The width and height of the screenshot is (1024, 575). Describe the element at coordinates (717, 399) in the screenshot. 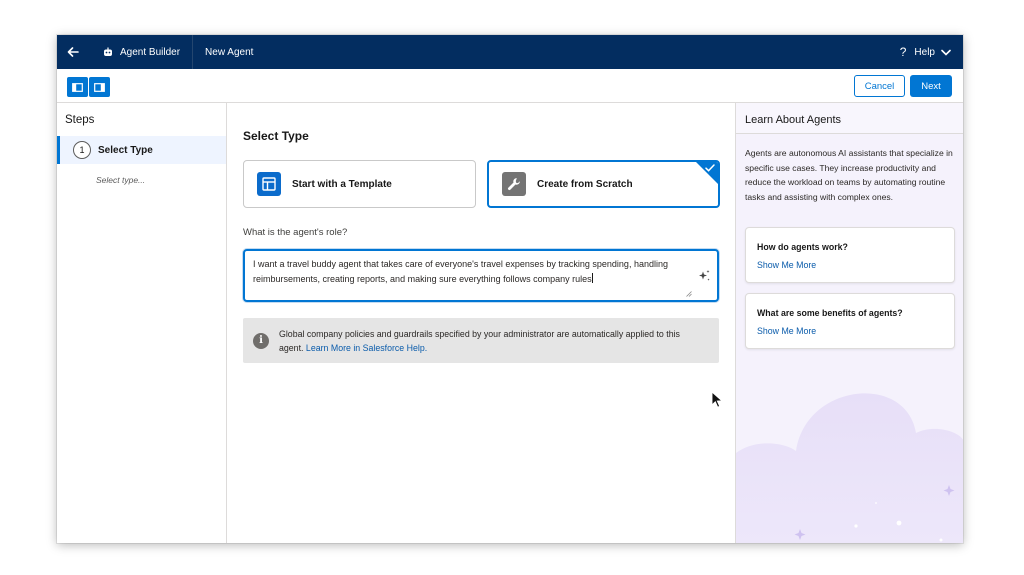

I see `mouse-pointer-icon` at that location.